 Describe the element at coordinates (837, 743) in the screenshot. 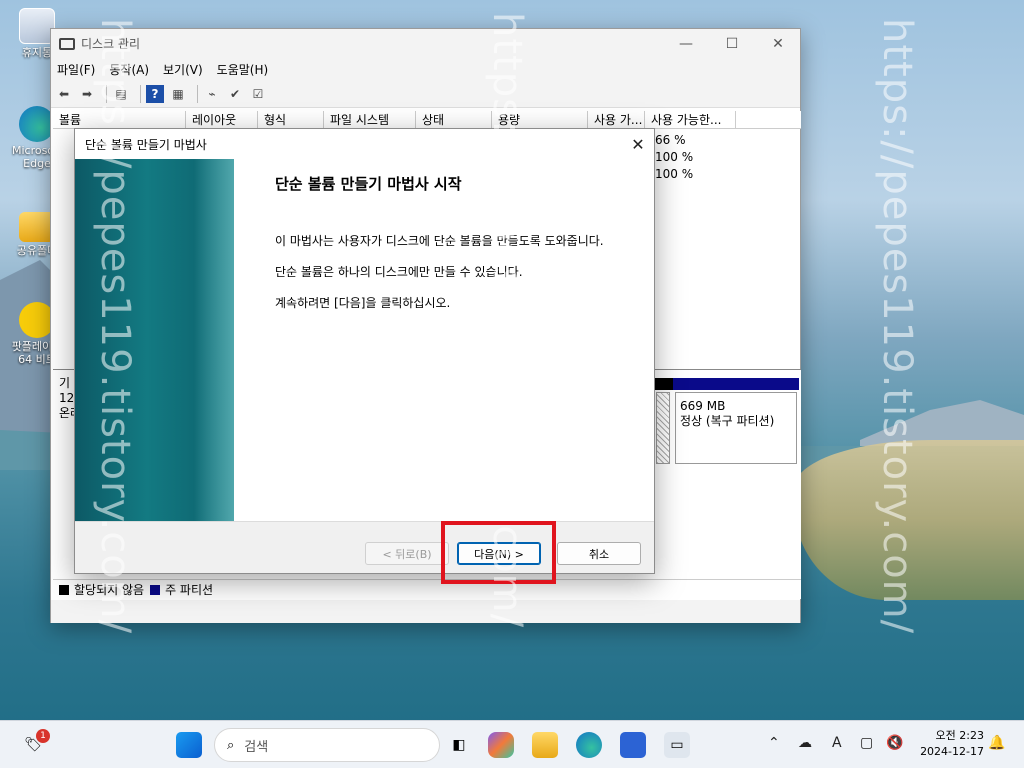

I see `ime-indicator: A` at that location.